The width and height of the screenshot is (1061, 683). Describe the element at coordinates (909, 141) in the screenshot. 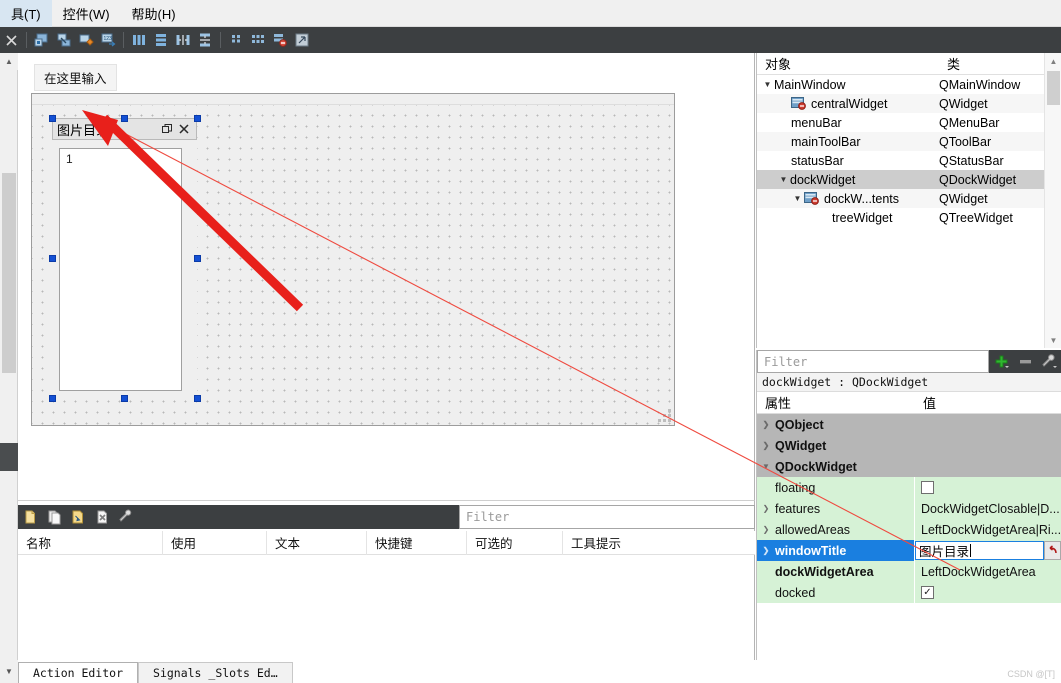

I see `object-row-maintoolbar: mainToolBar QToolBar` at that location.